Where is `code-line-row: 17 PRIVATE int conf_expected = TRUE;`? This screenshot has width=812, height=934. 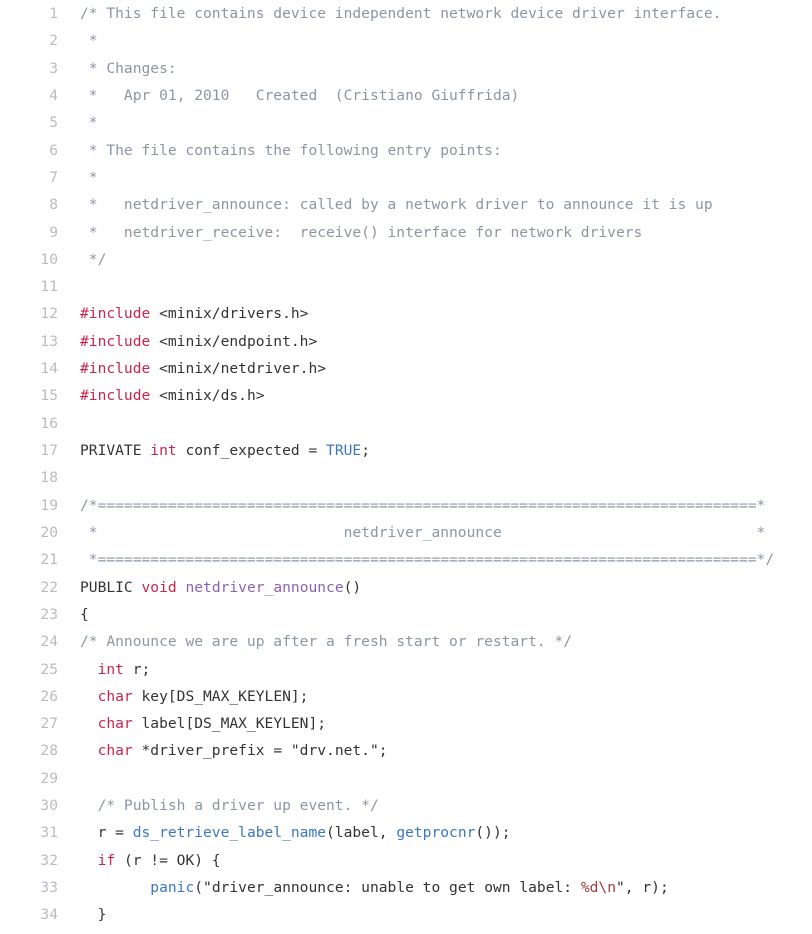
code-line-row: 17 PRIVATE int conf_expected = TRUE; is located at coordinates (406, 450).